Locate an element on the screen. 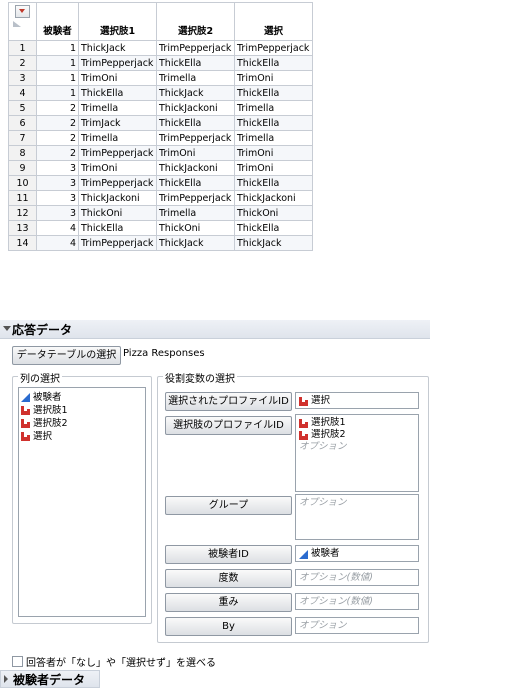 This screenshot has width=524, height=694. role-item: 被験者 is located at coordinates (357, 554).